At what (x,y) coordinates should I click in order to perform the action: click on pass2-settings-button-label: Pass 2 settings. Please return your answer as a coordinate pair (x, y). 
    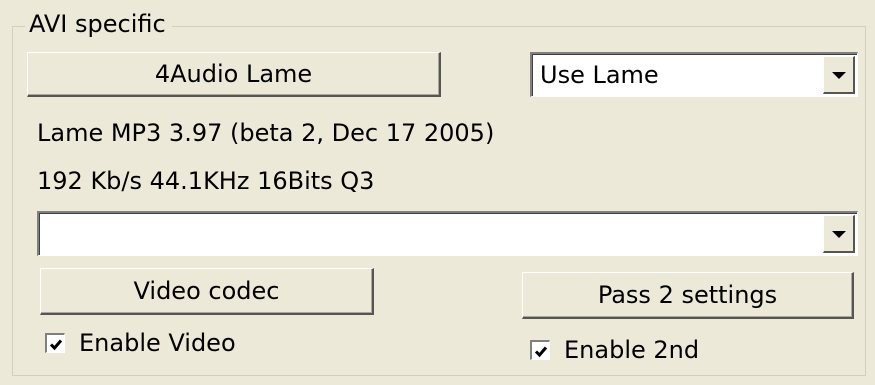
    Looking at the image, I should click on (687, 295).